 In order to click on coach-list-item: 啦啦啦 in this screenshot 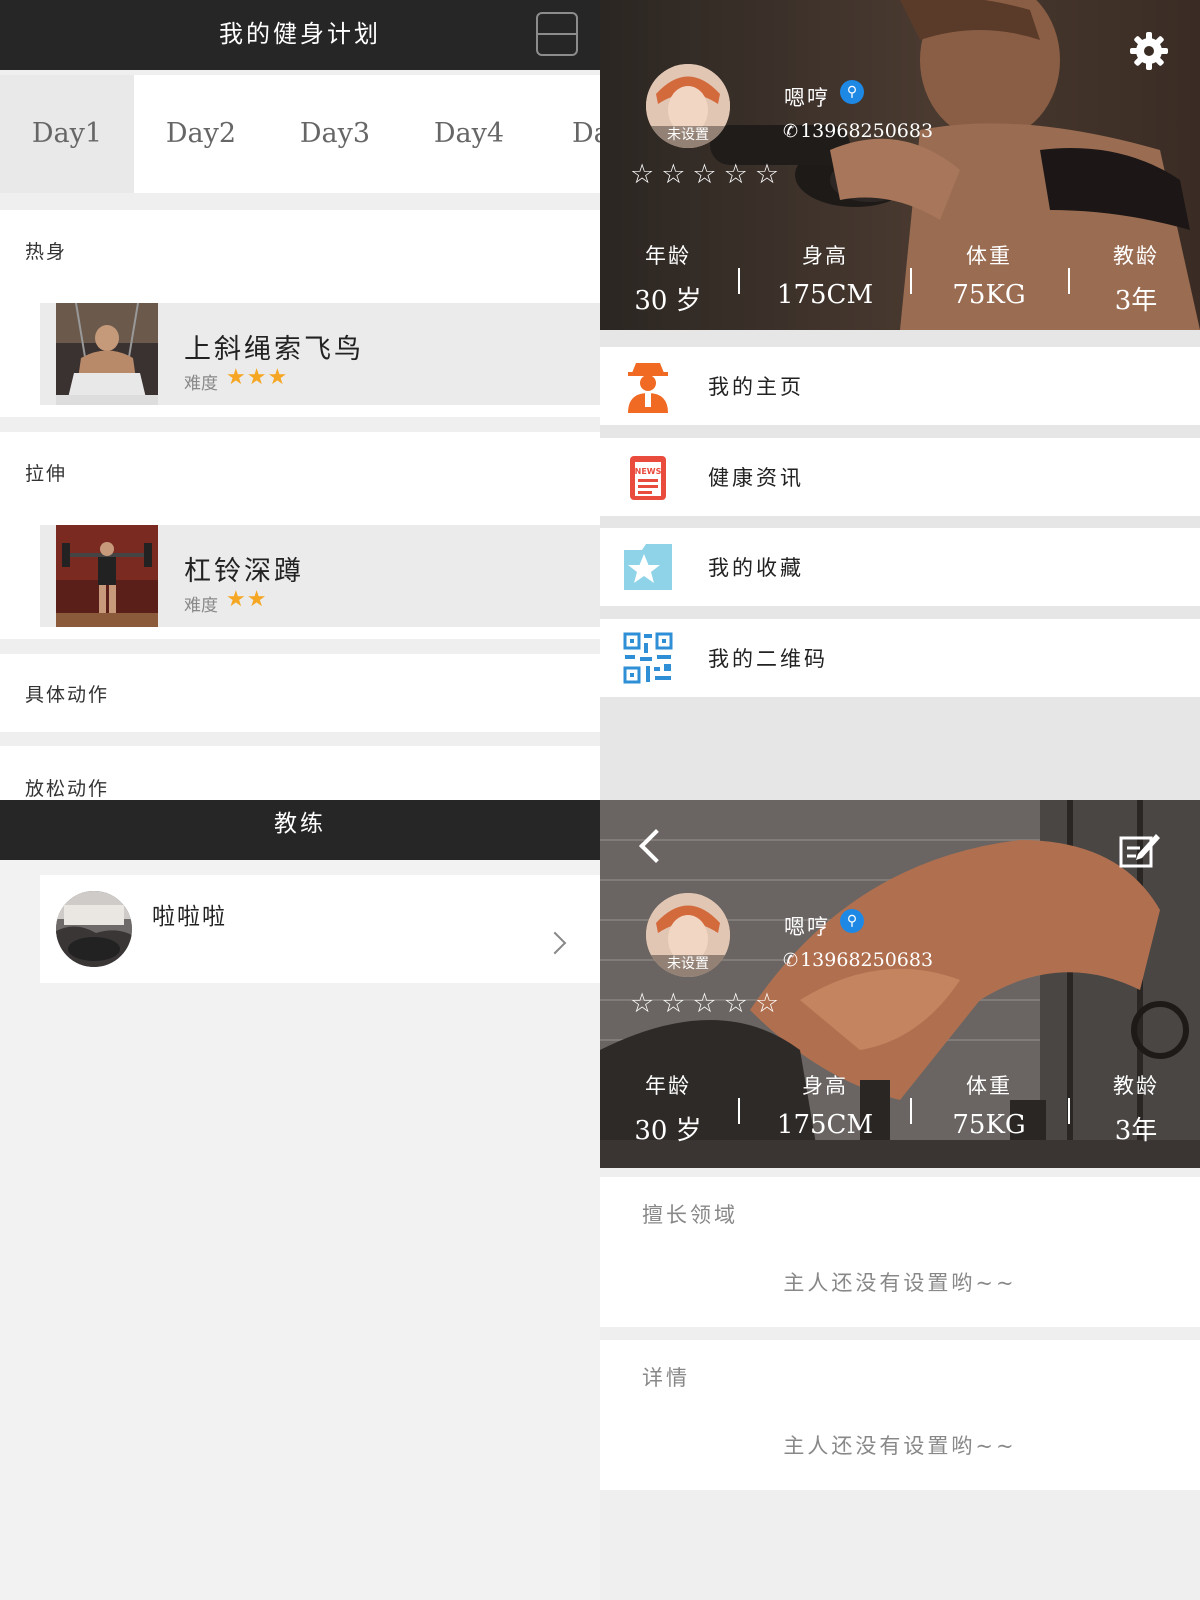, I will do `click(320, 929)`.